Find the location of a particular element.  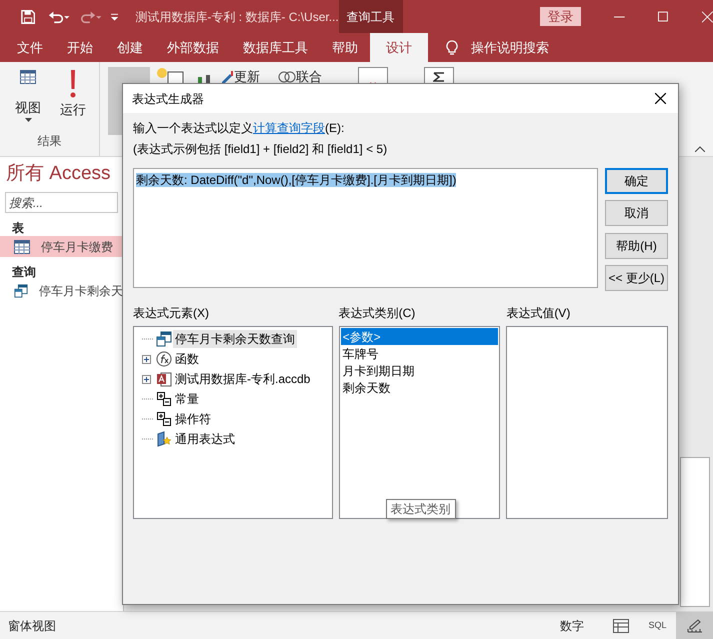

example-text: (表达式示例包括 [field1] + [field2] 和 [field1] < 5) is located at coordinates (260, 149).